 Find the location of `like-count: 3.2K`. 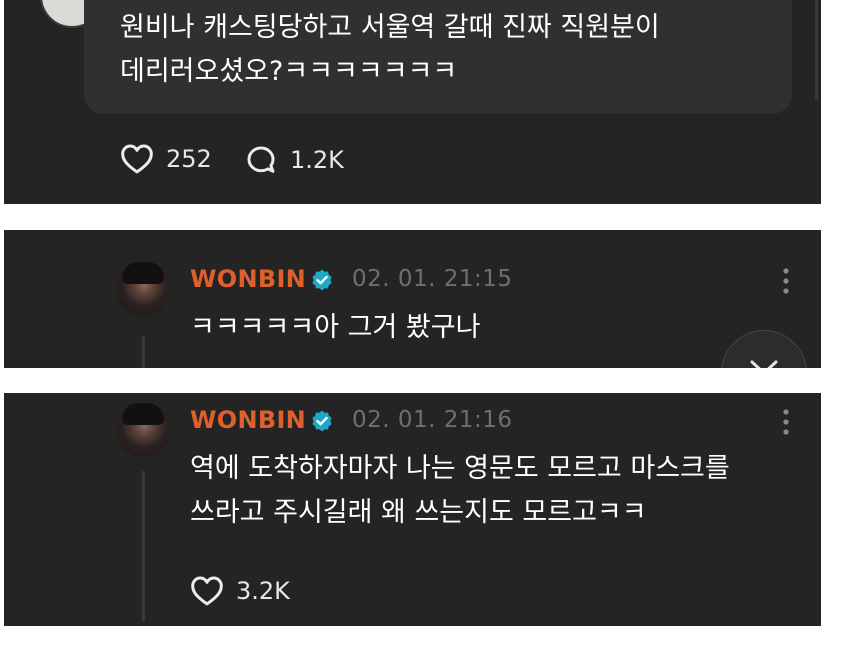

like-count: 3.2K is located at coordinates (263, 591).